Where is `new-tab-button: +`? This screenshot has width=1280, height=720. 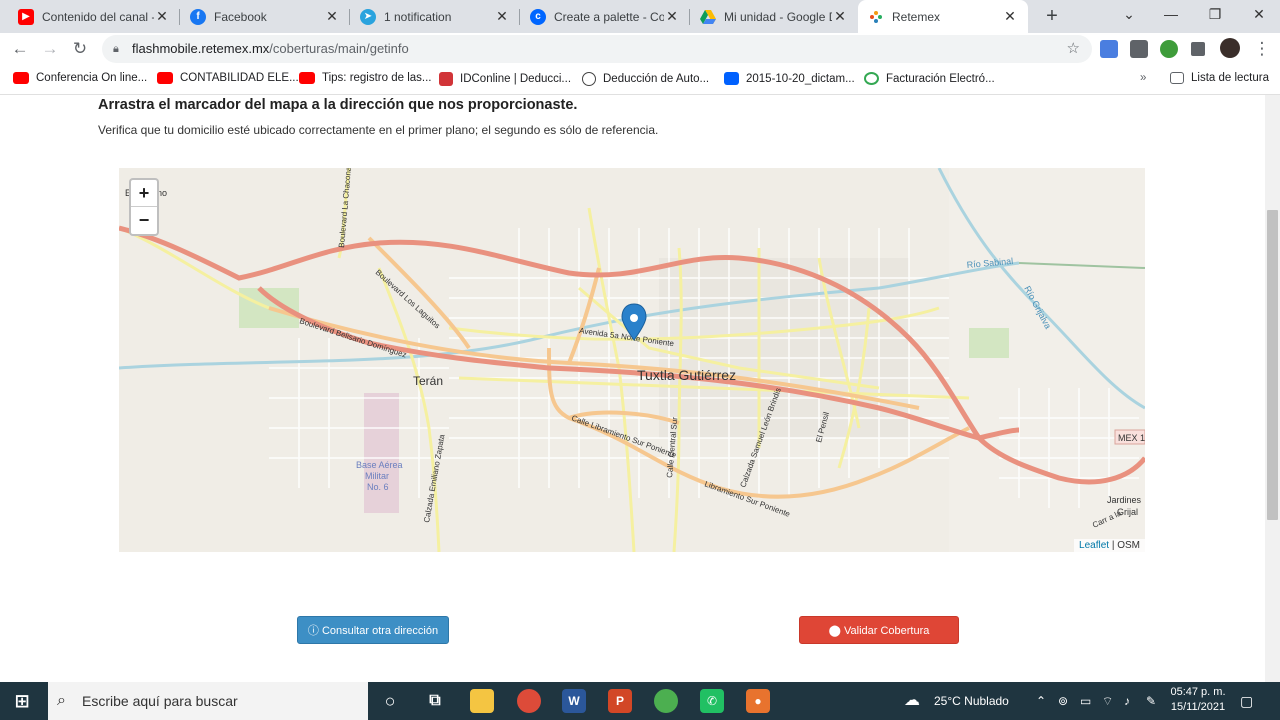
new-tab-button: + is located at coordinates (1052, 17).